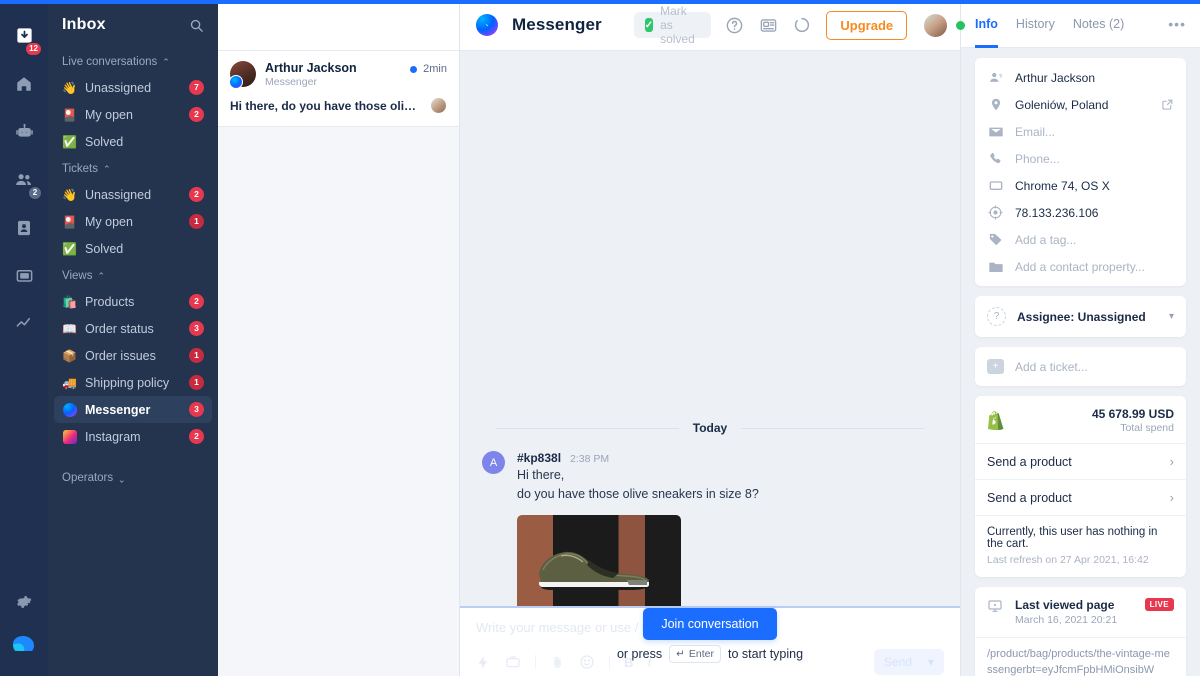 The image size is (1200, 676). I want to click on sidebar-item-order-issues: 📦 Order issues 1, so click(133, 355).